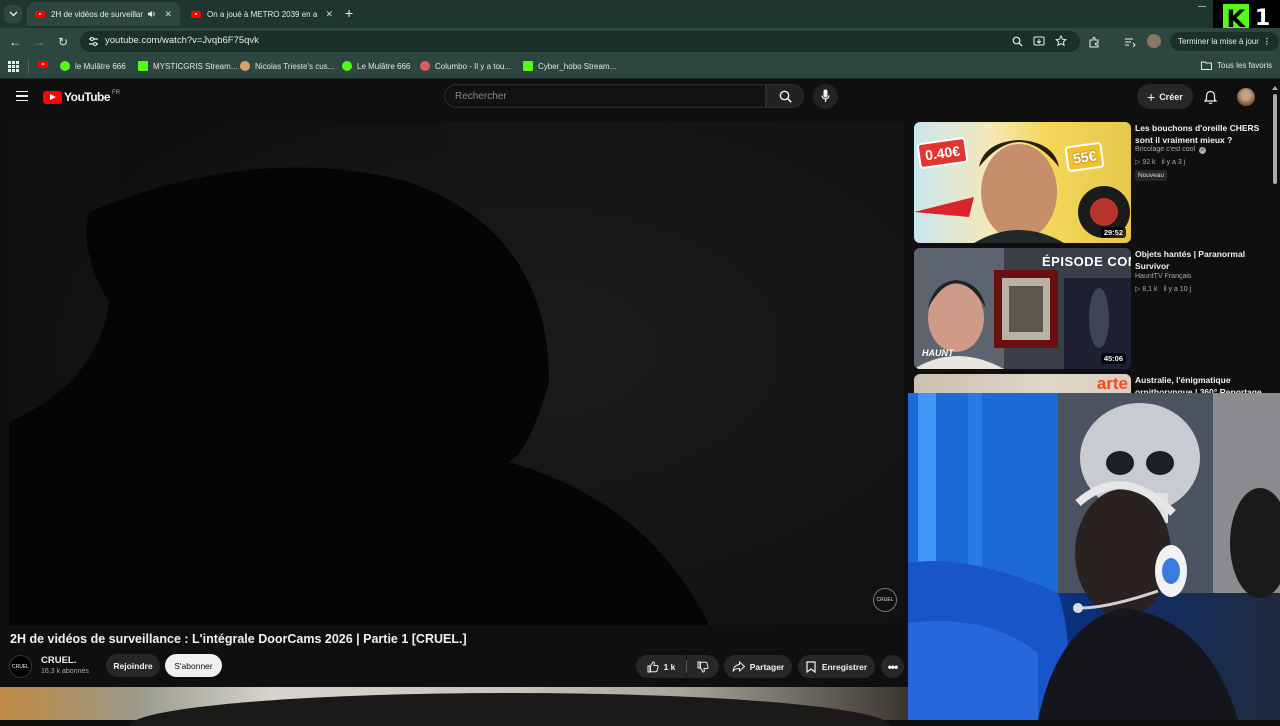 This screenshot has height=726, width=1280. I want to click on bookmark-youtube, so click(46, 64).